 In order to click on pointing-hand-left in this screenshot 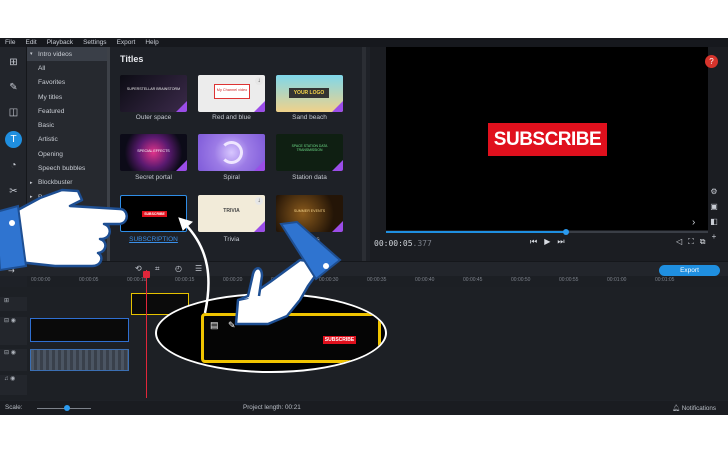, I will do `click(64, 230)`.